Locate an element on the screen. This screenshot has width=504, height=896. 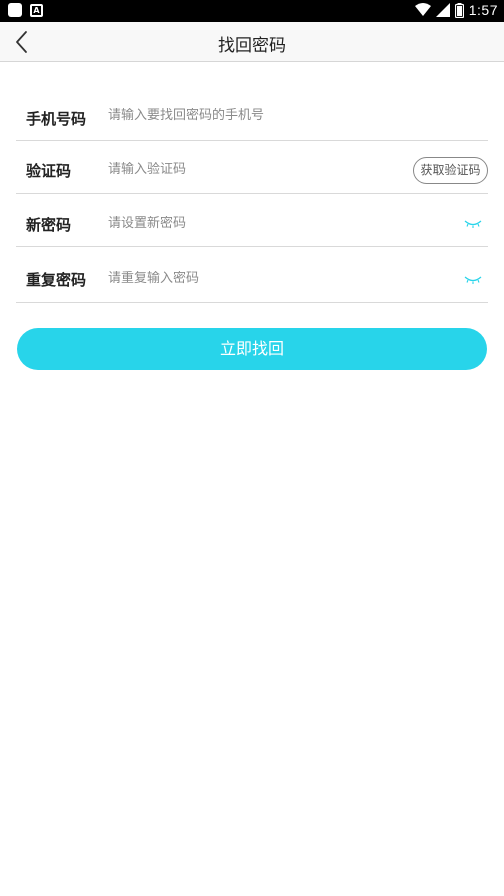
status-time: 1:57 is located at coordinates (483, 10).